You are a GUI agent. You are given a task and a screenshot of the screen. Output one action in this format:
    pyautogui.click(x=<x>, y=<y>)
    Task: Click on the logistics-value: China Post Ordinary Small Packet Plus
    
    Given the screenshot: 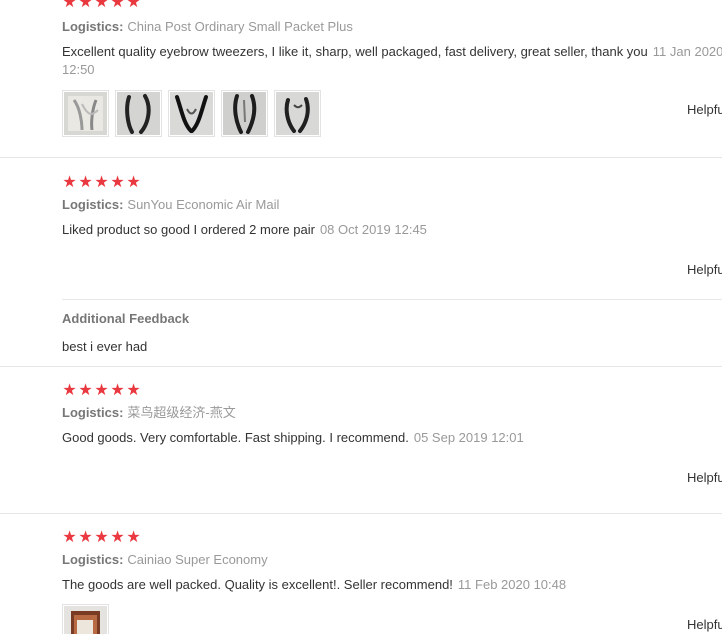 What is the action you would take?
    pyautogui.click(x=240, y=26)
    